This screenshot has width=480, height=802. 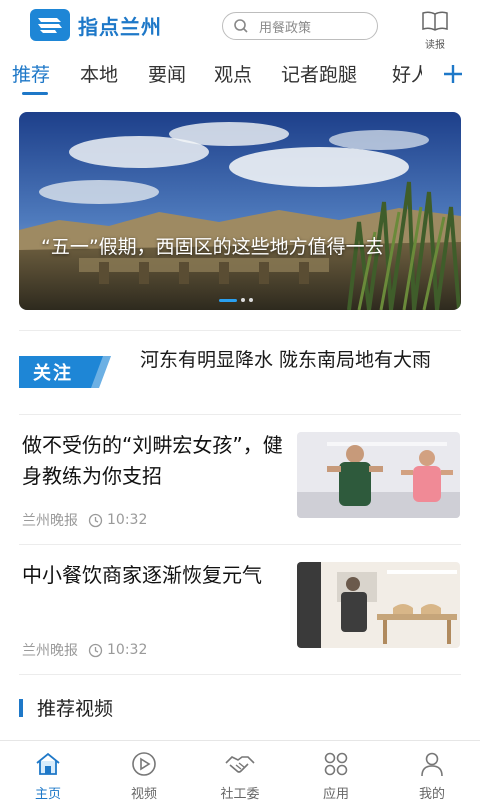 I want to click on nav-label: 应用, so click(x=335, y=794).